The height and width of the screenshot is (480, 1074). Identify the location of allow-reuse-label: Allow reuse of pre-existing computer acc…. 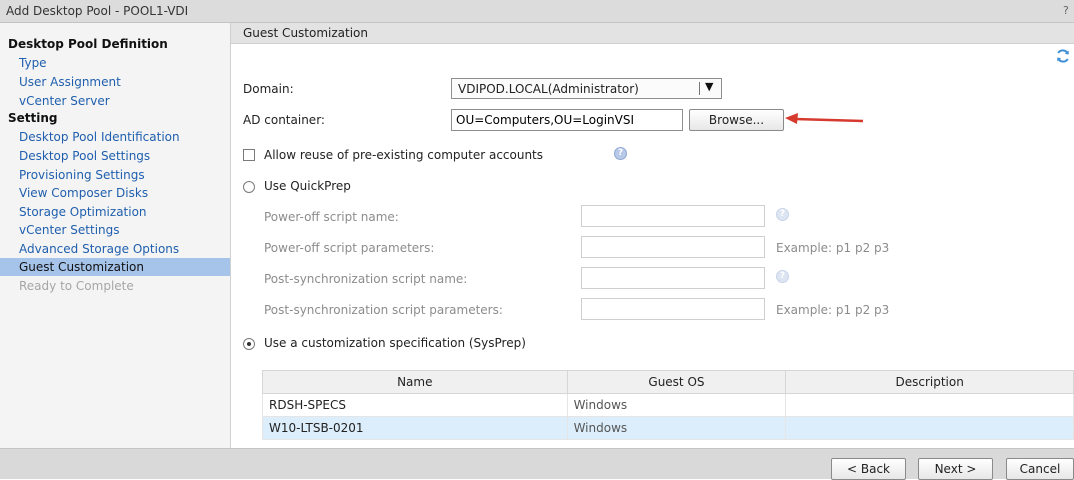
(404, 155).